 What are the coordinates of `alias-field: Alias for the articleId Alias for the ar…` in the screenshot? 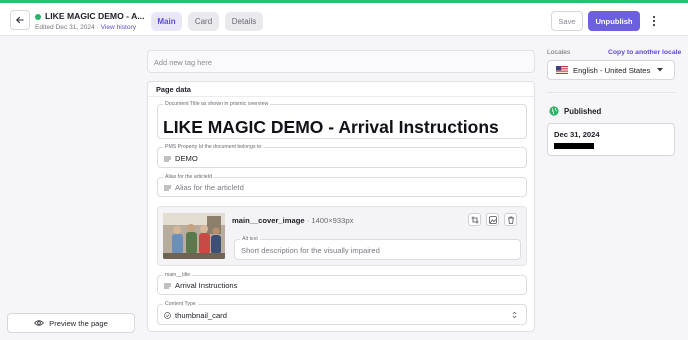 It's located at (342, 185).